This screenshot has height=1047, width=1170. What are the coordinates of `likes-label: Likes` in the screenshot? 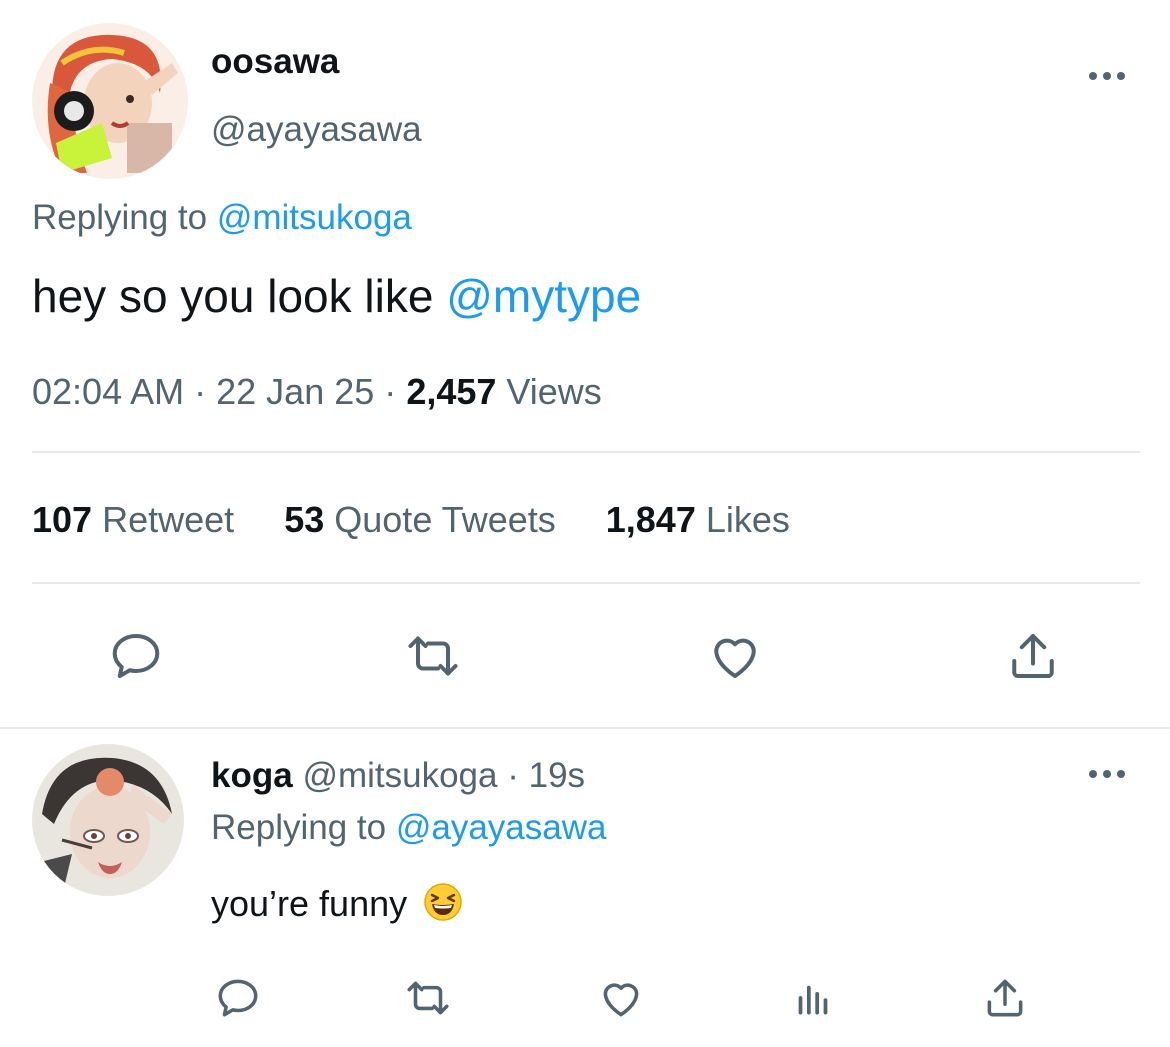 It's located at (747, 519).